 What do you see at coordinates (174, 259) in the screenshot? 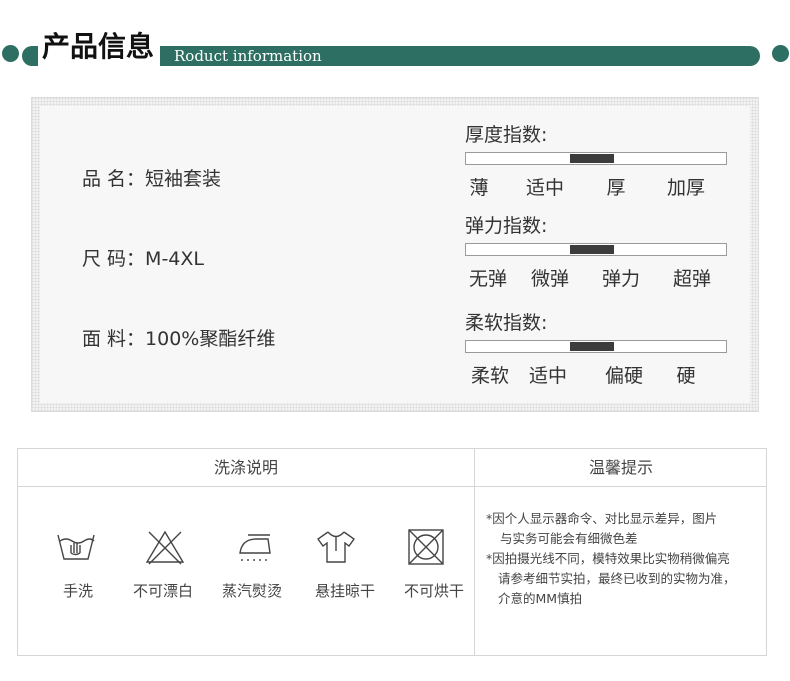
I see `spec-size-value: M-4XL` at bounding box center [174, 259].